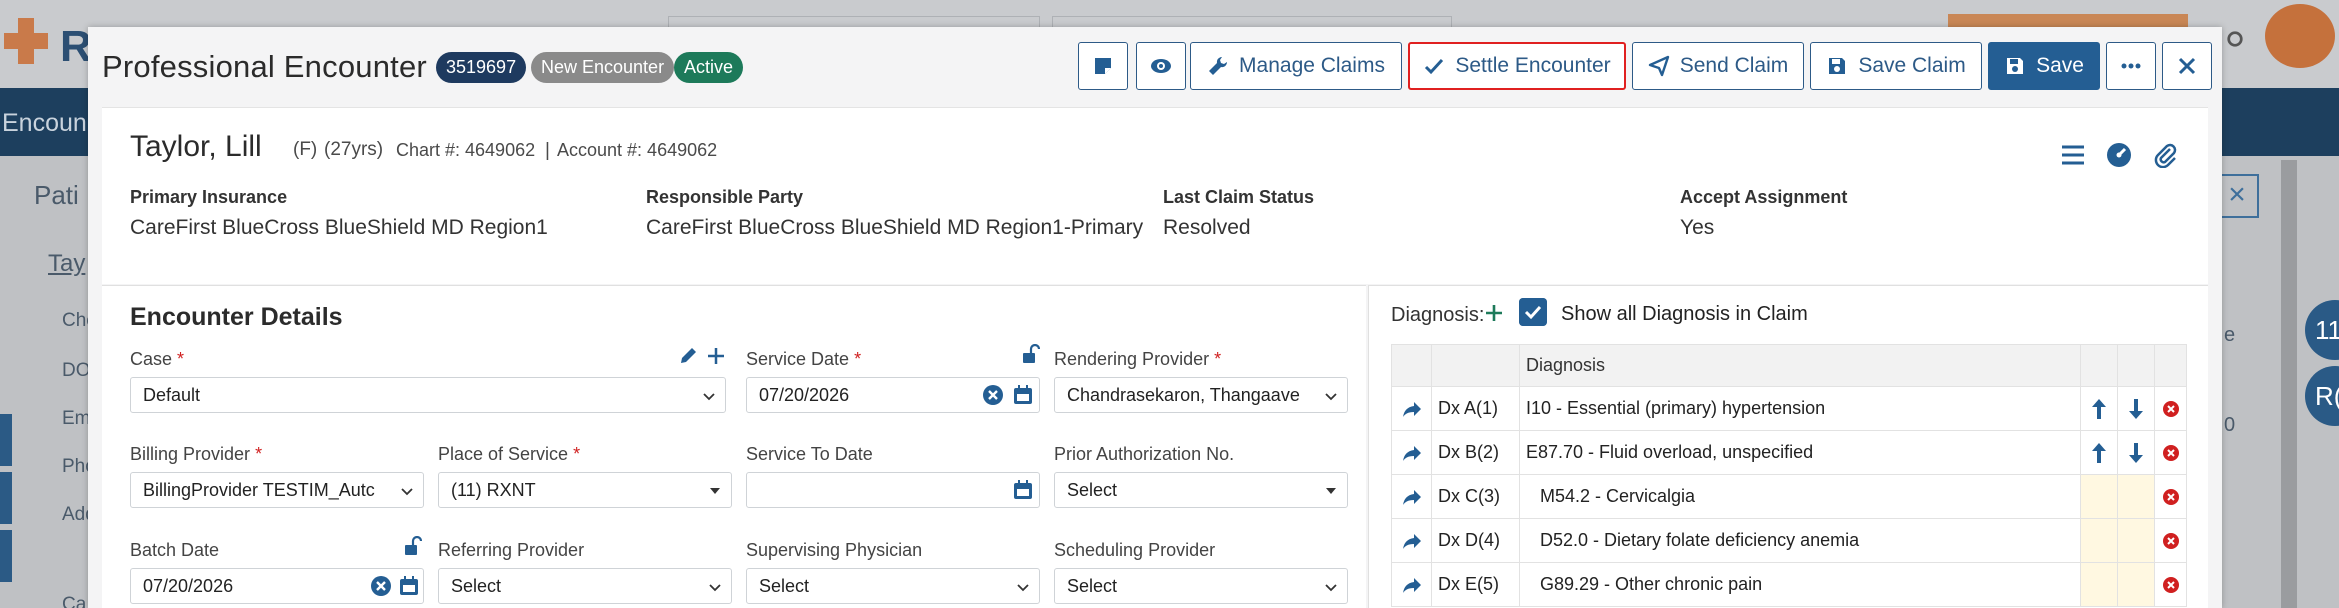 The width and height of the screenshot is (2339, 608). What do you see at coordinates (1684, 314) in the screenshot?
I see `show-all-diagnosis-label: Show all Diagnosis in Claim` at bounding box center [1684, 314].